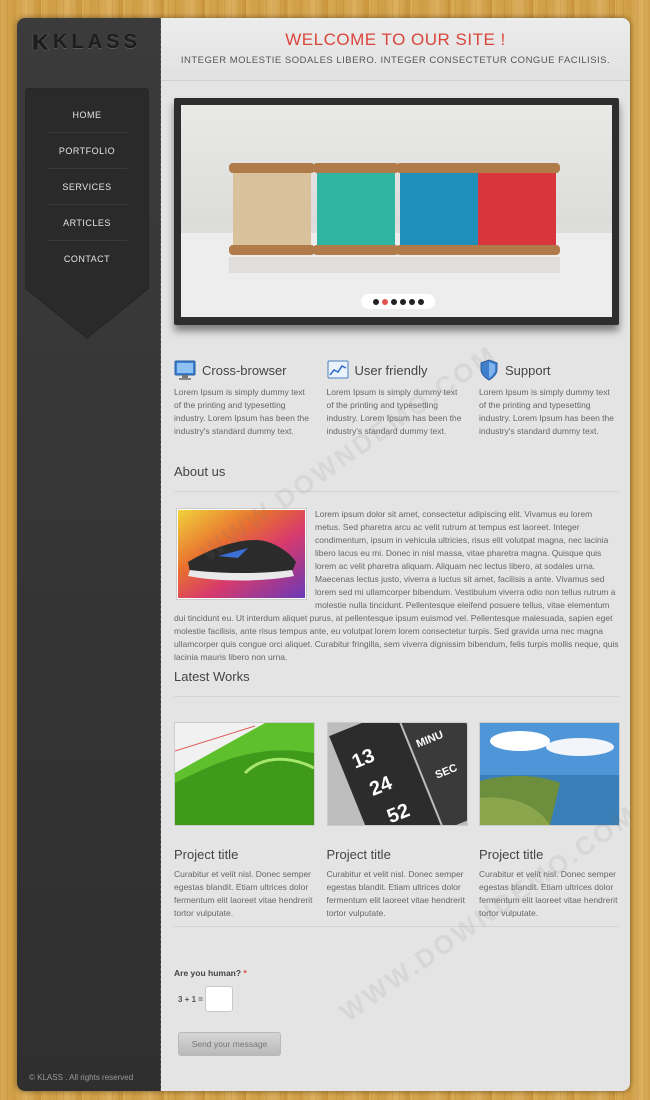 This screenshot has width=650, height=1100. Describe the element at coordinates (200, 471) in the screenshot. I see `about-heading: About us` at that location.